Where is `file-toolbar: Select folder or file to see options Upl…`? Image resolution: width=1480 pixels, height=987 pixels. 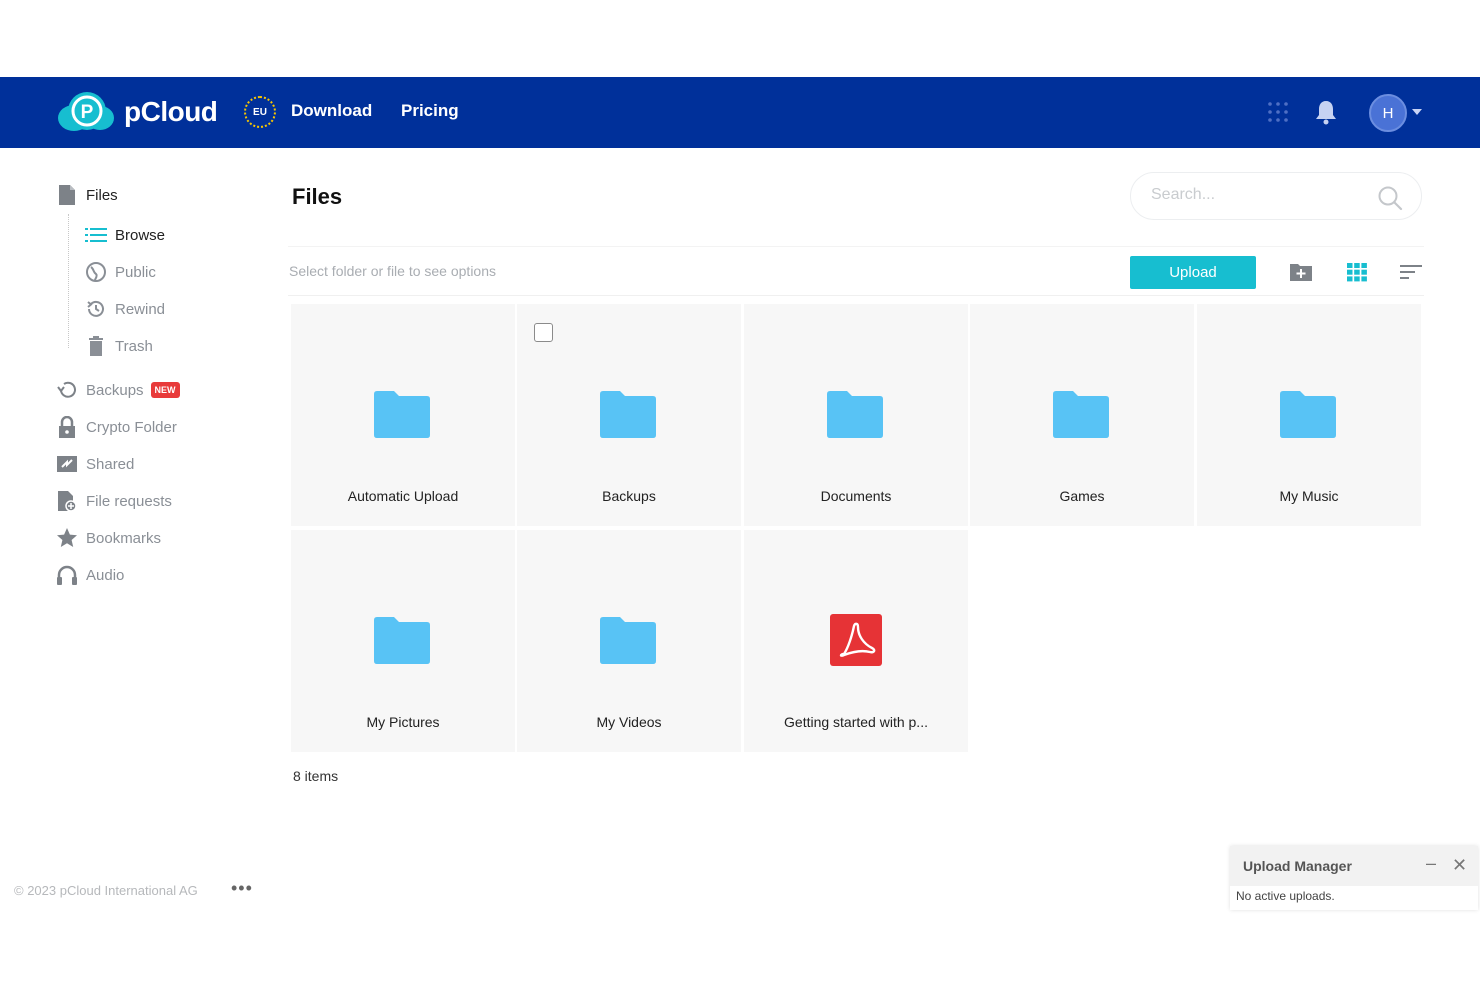
file-toolbar: Select folder or file to see options Upl… is located at coordinates (856, 271).